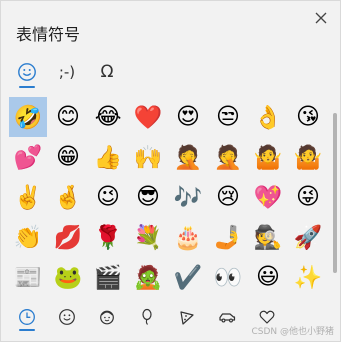  Describe the element at coordinates (68, 237) in the screenshot. I see `emoji-cell: 💋` at that location.